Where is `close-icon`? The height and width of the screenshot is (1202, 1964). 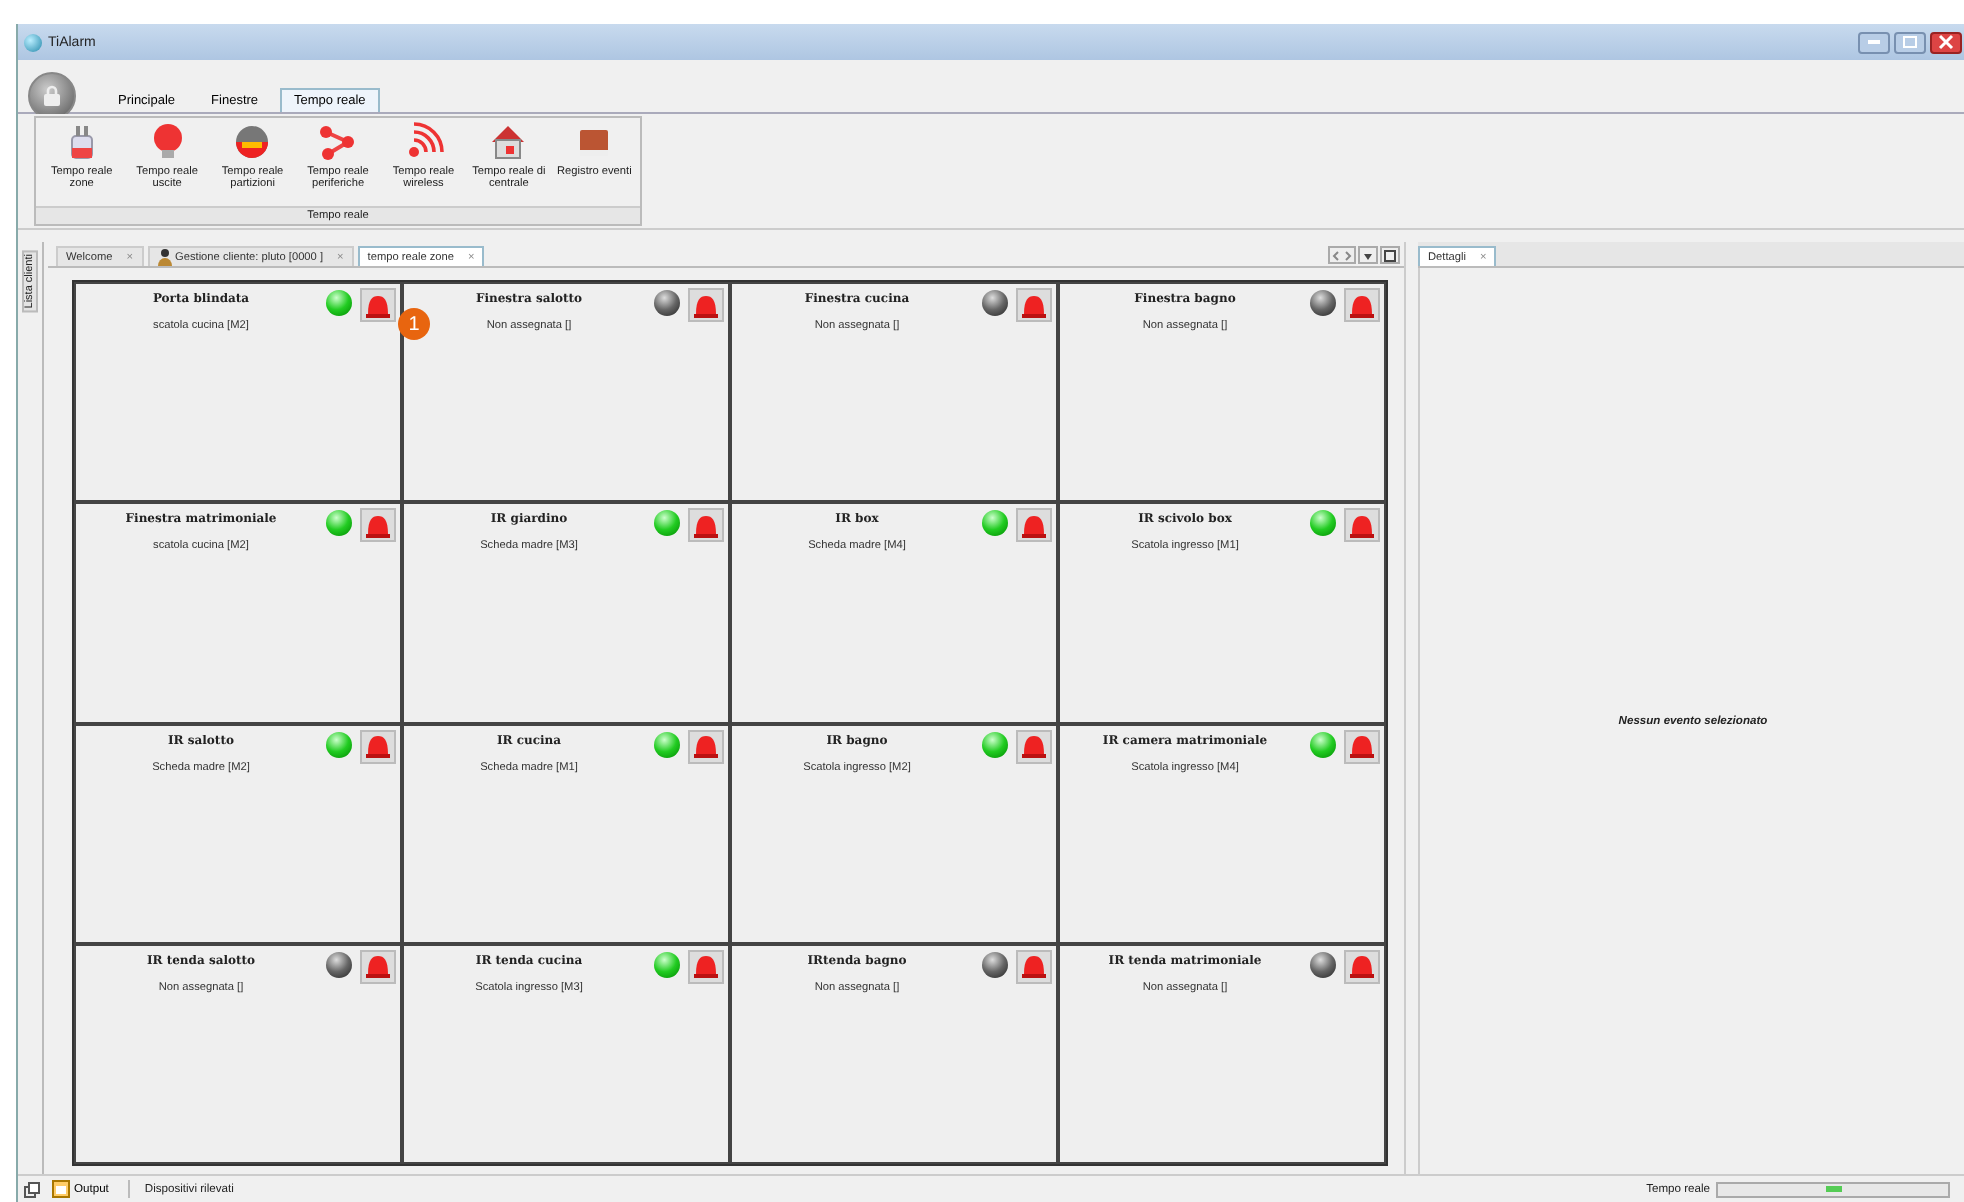
close-icon is located at coordinates (1946, 42).